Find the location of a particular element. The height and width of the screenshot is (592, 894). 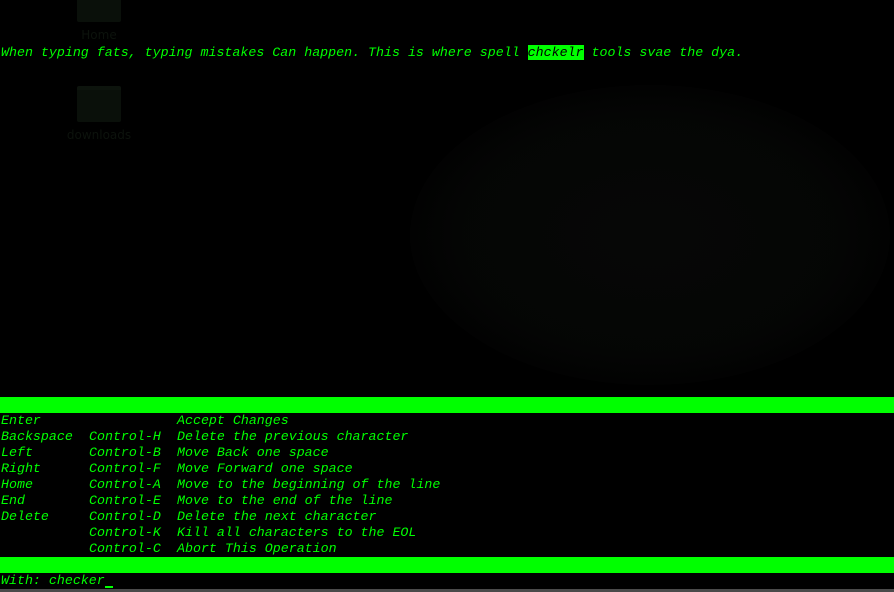

help-bottom-bar is located at coordinates (447, 565).